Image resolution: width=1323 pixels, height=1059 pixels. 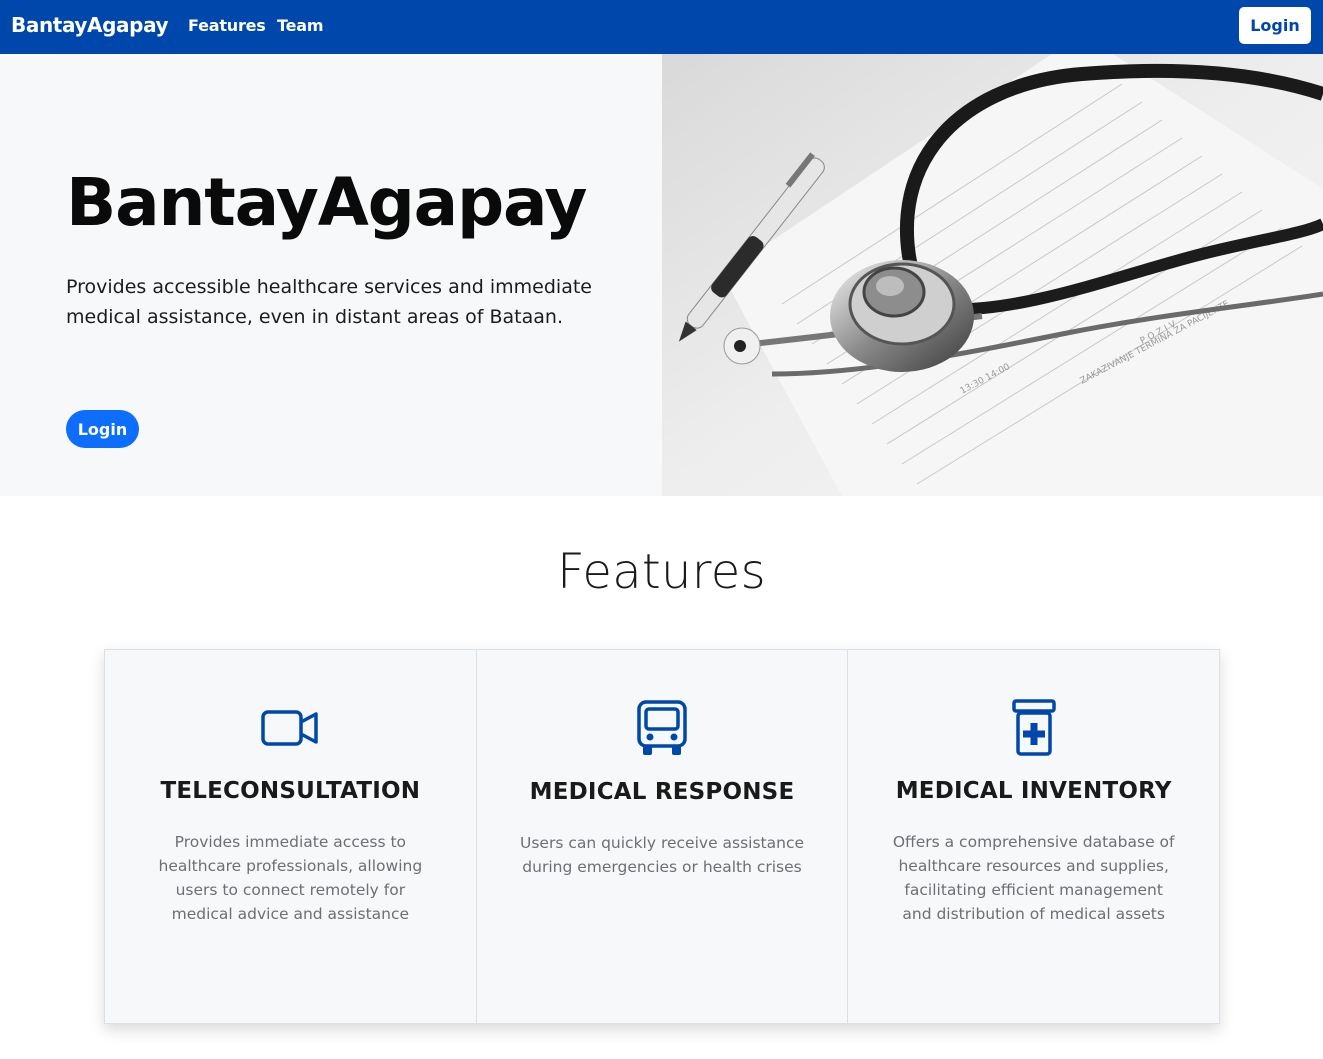 What do you see at coordinates (300, 25) in the screenshot?
I see `nav-link-team: Team` at bounding box center [300, 25].